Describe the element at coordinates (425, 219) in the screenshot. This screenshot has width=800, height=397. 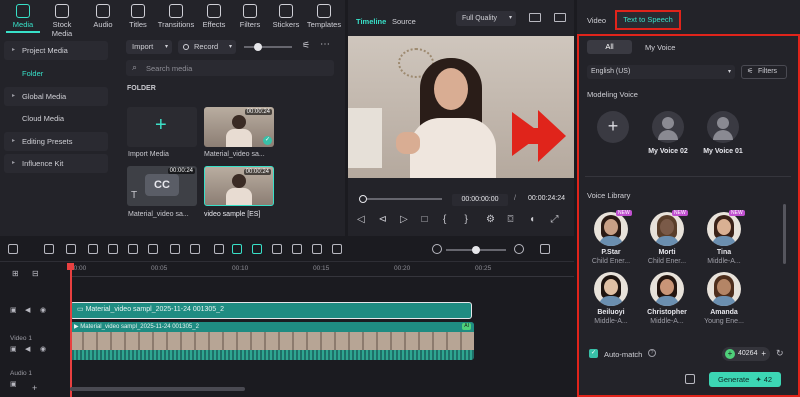
I see `stop-icon: □` at that location.